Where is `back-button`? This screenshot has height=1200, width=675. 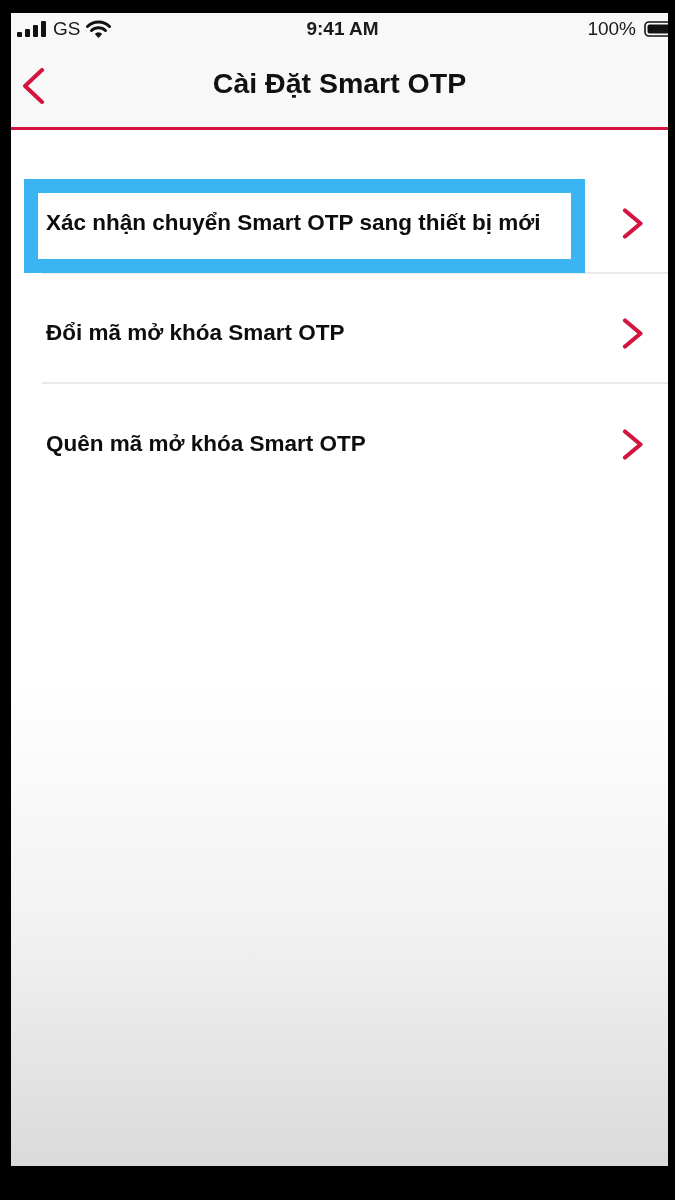 back-button is located at coordinates (33, 86).